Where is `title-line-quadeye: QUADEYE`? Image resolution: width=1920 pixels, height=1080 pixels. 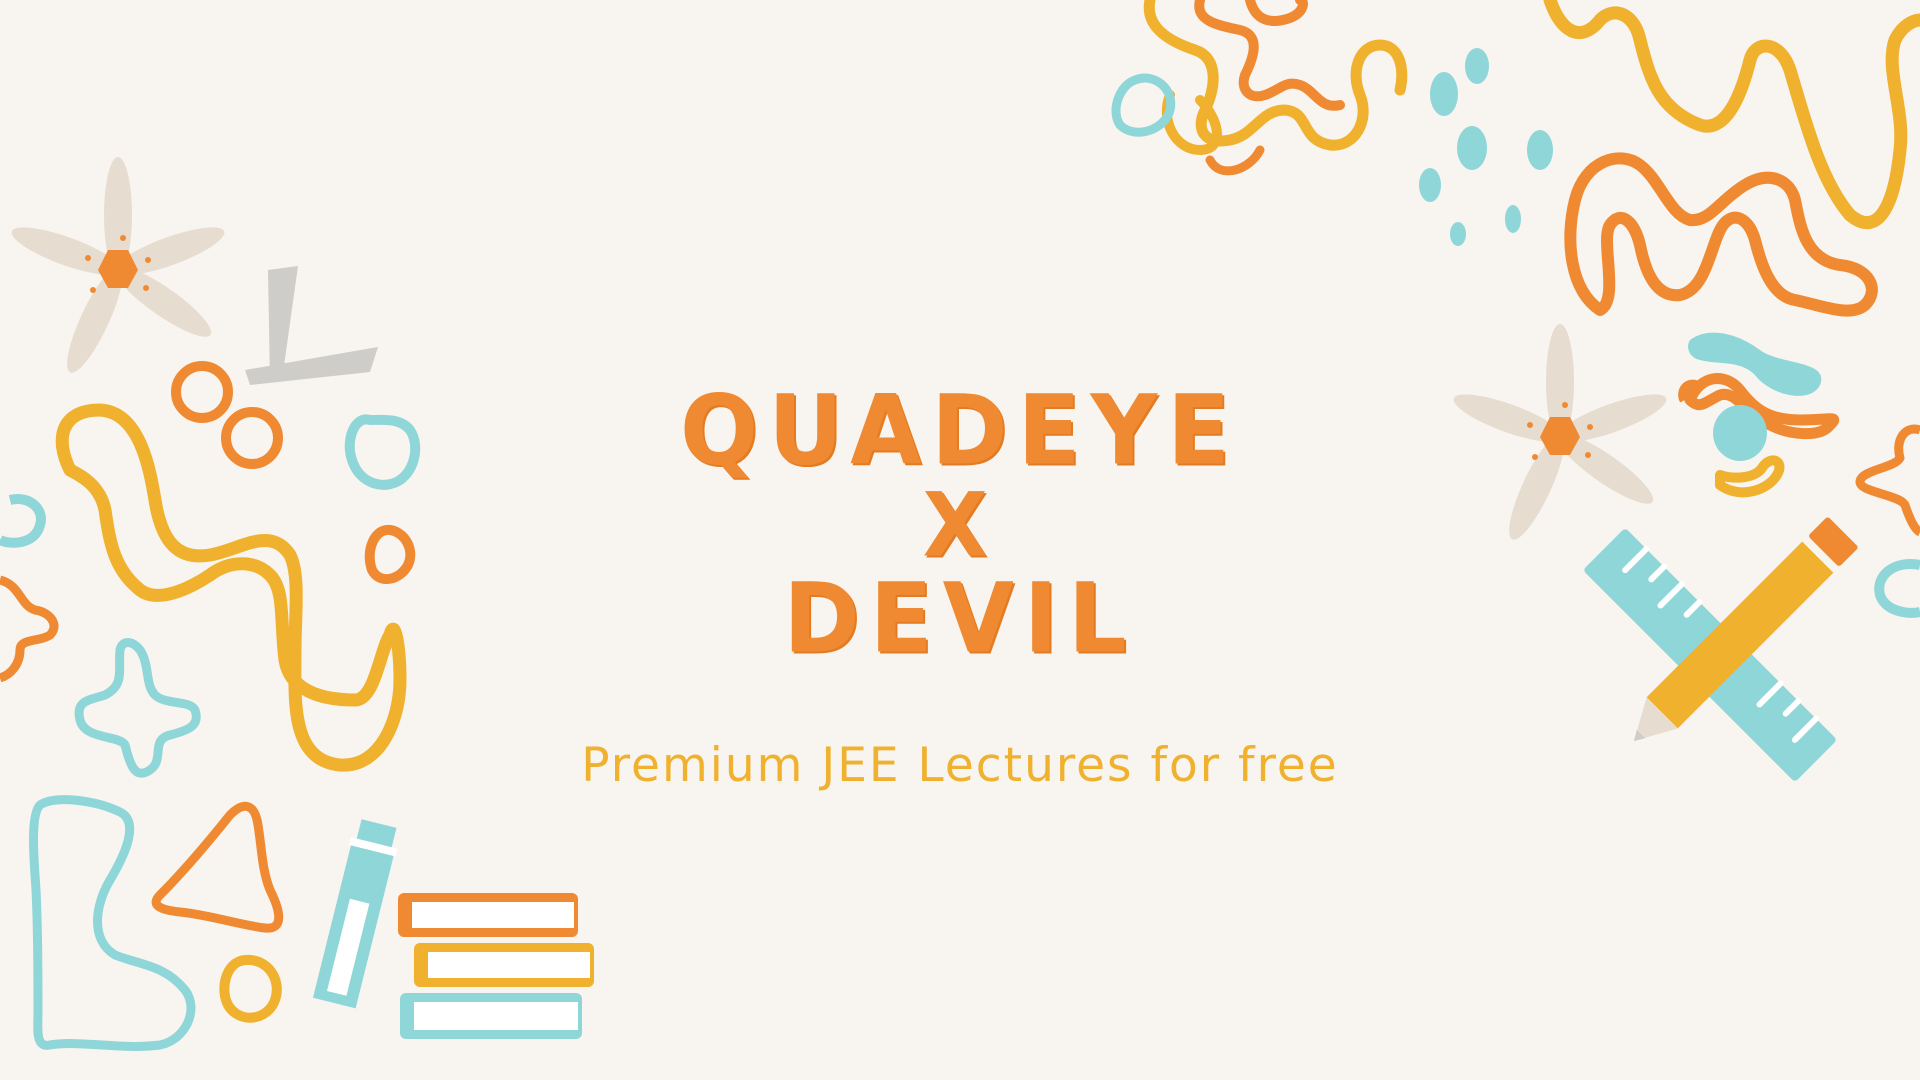
title-line-quadeye: QUADEYE is located at coordinates (960, 430).